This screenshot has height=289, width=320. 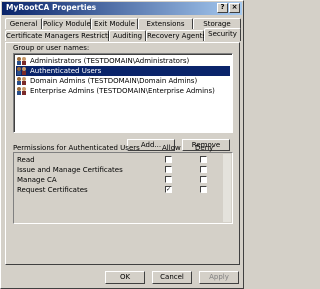 I want to click on allow-manage-ca-checkbox, so click(x=168, y=179).